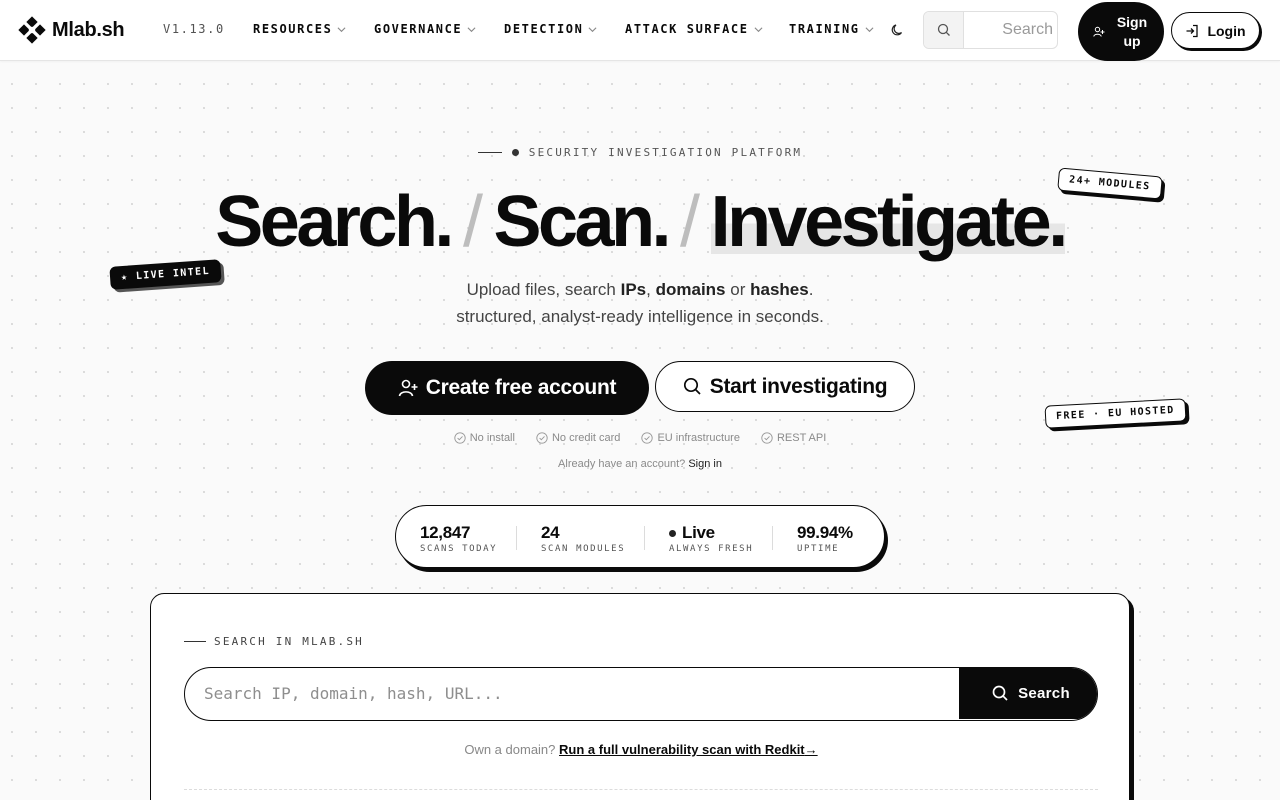 Image resolution: width=1280 pixels, height=800 pixels. What do you see at coordinates (698, 438) in the screenshot?
I see `feature-label: EU infrastructure` at bounding box center [698, 438].